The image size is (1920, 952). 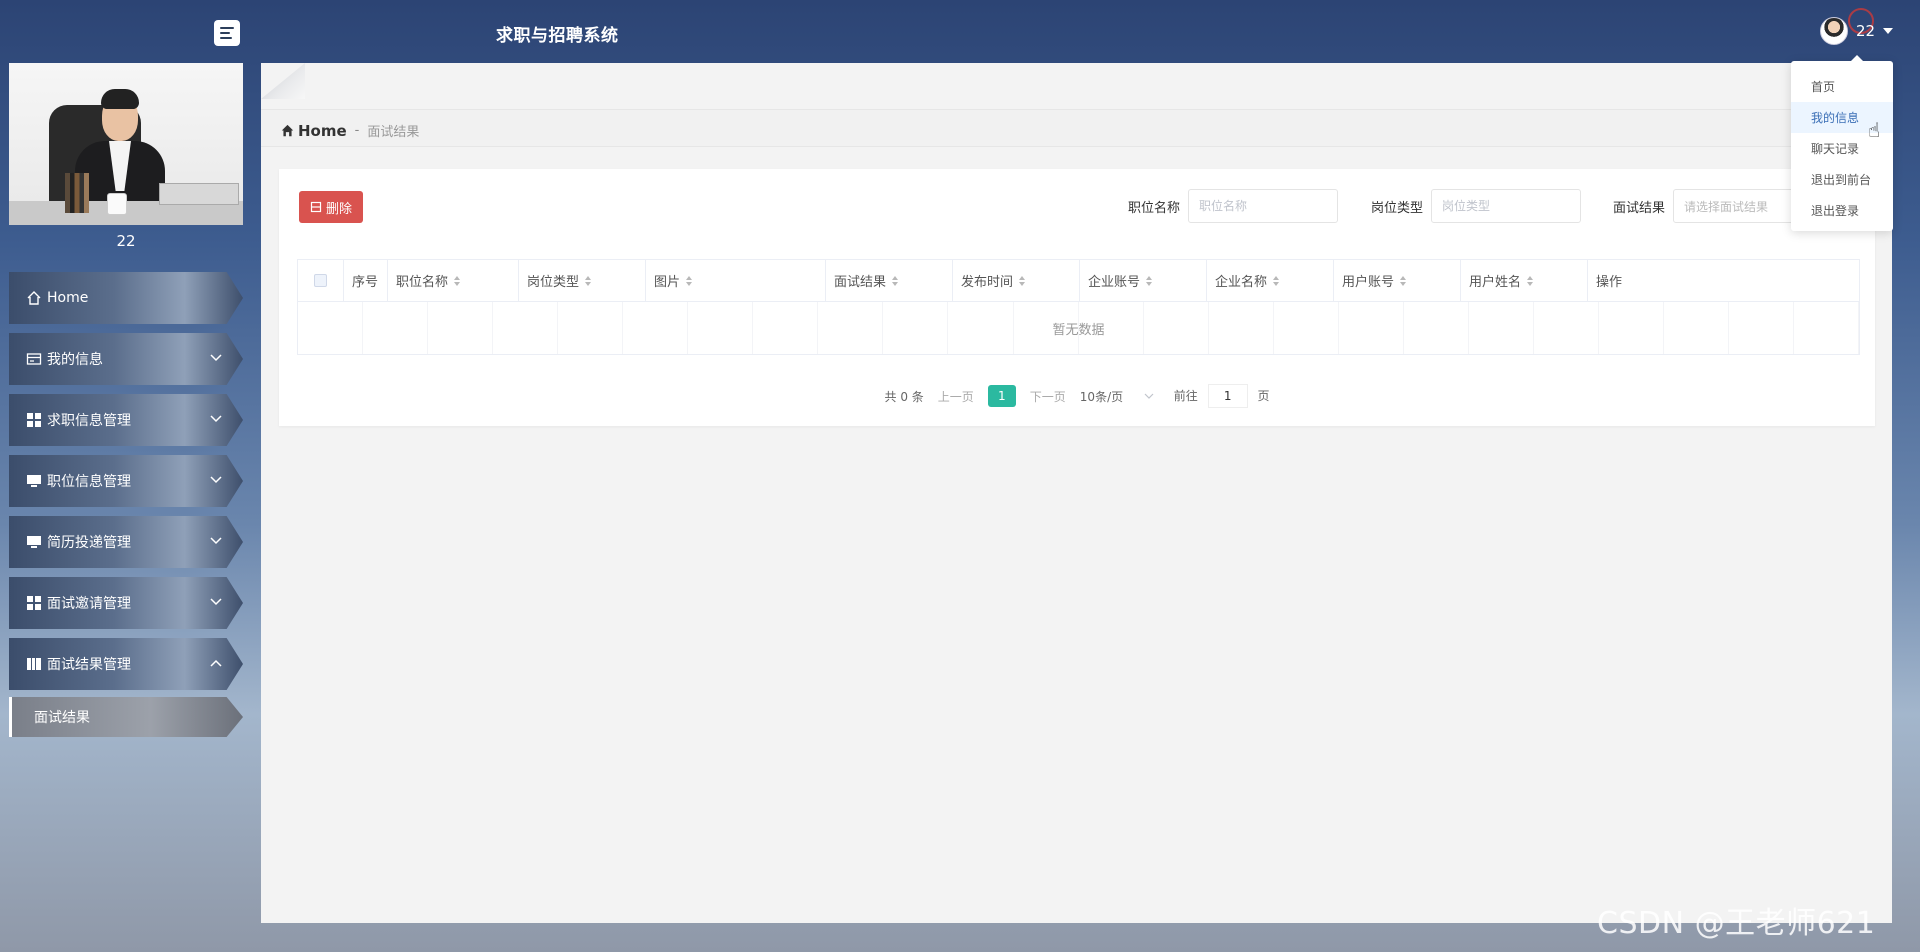 I want to click on sidebar-item-positions: 职位信息管理, so click(x=126, y=481).